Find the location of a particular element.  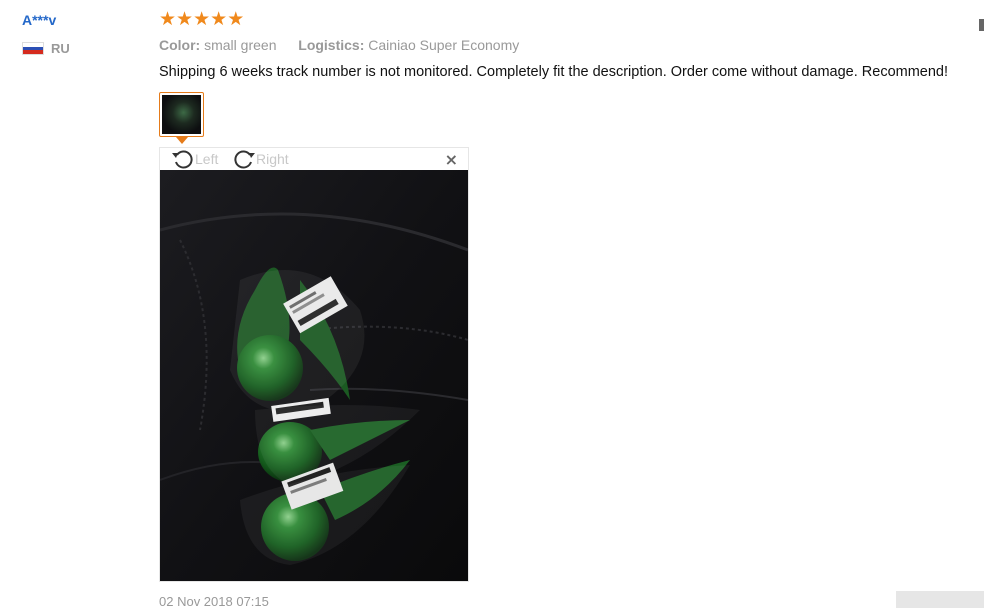

helpful-button is located at coordinates (940, 599).